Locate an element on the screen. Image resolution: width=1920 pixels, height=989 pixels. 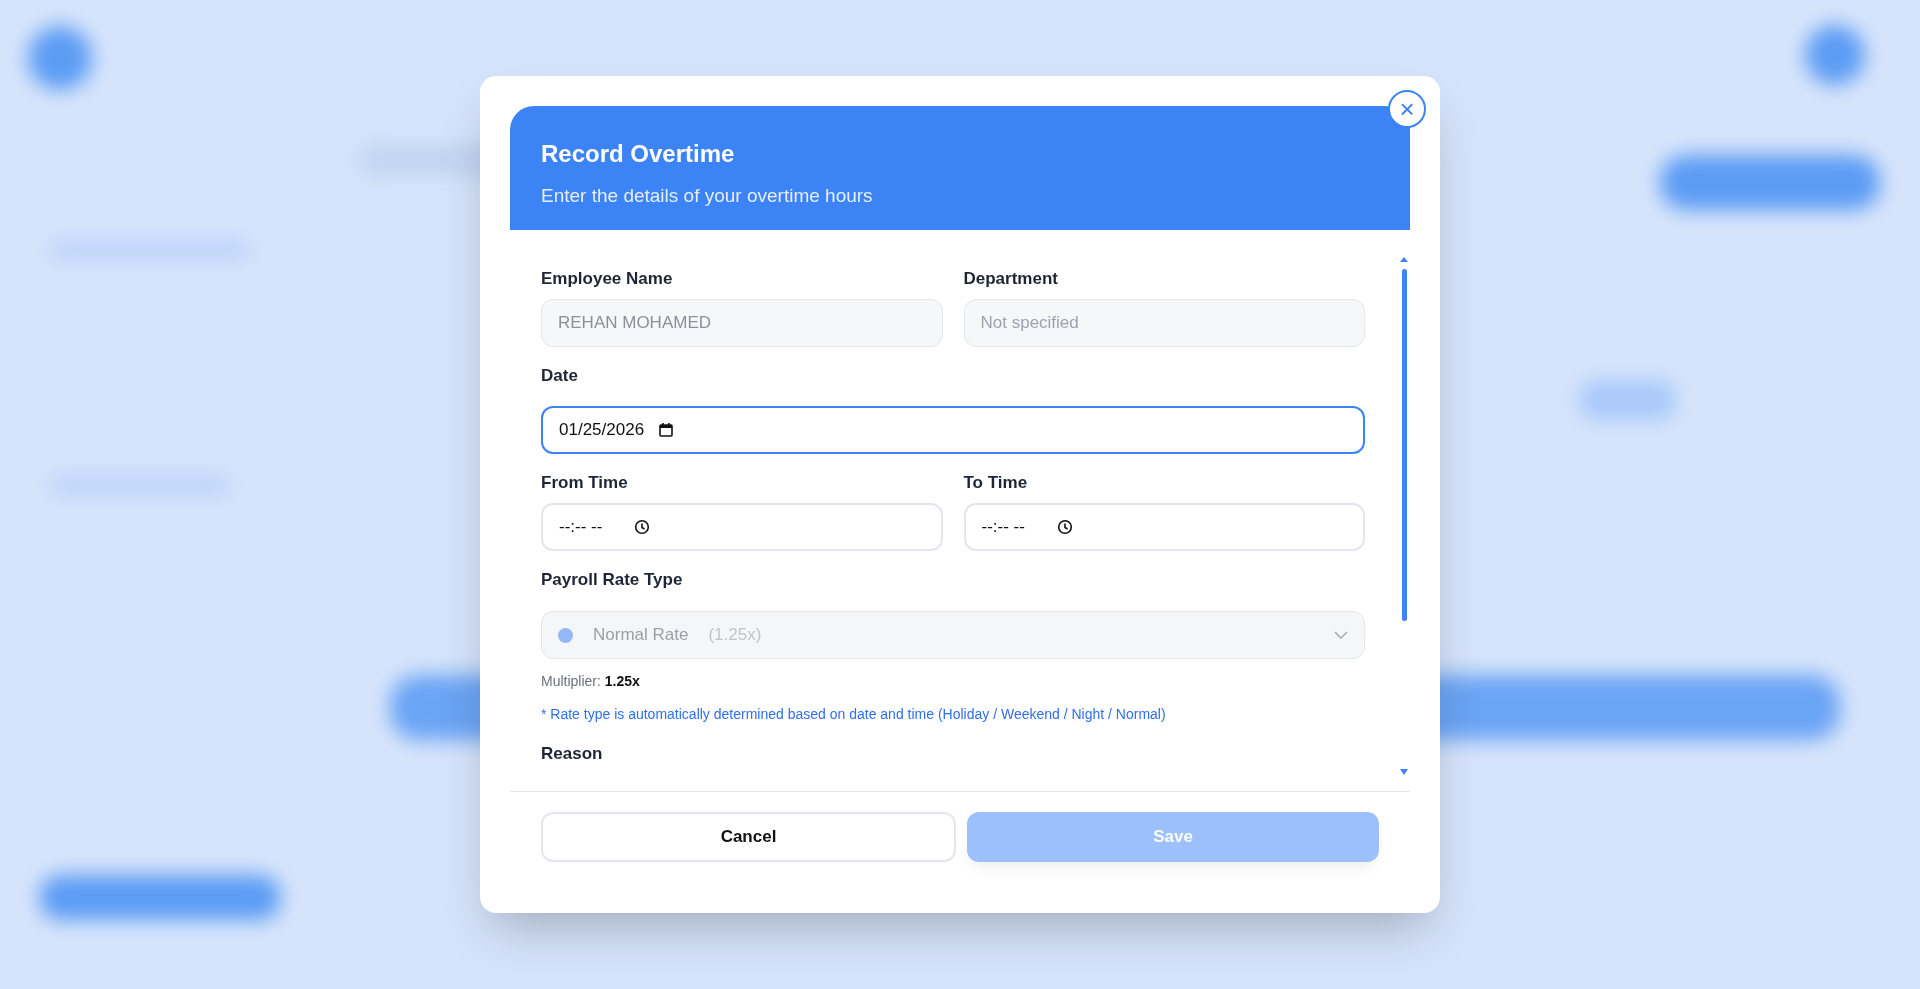
rate-note: * Rate type is automatically determined based on date and time (Holiday / Weekend / Night / Normal) is located at coordinates (854, 714).